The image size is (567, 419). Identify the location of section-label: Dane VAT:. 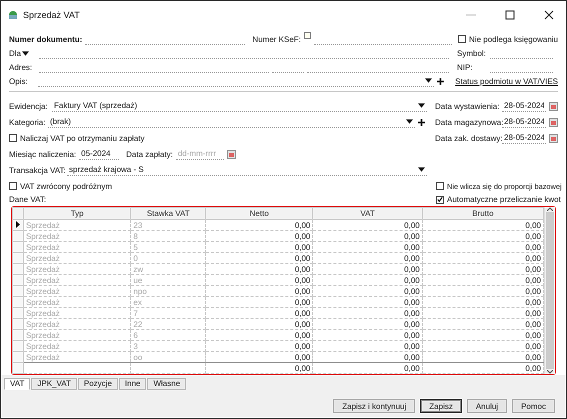
(27, 199).